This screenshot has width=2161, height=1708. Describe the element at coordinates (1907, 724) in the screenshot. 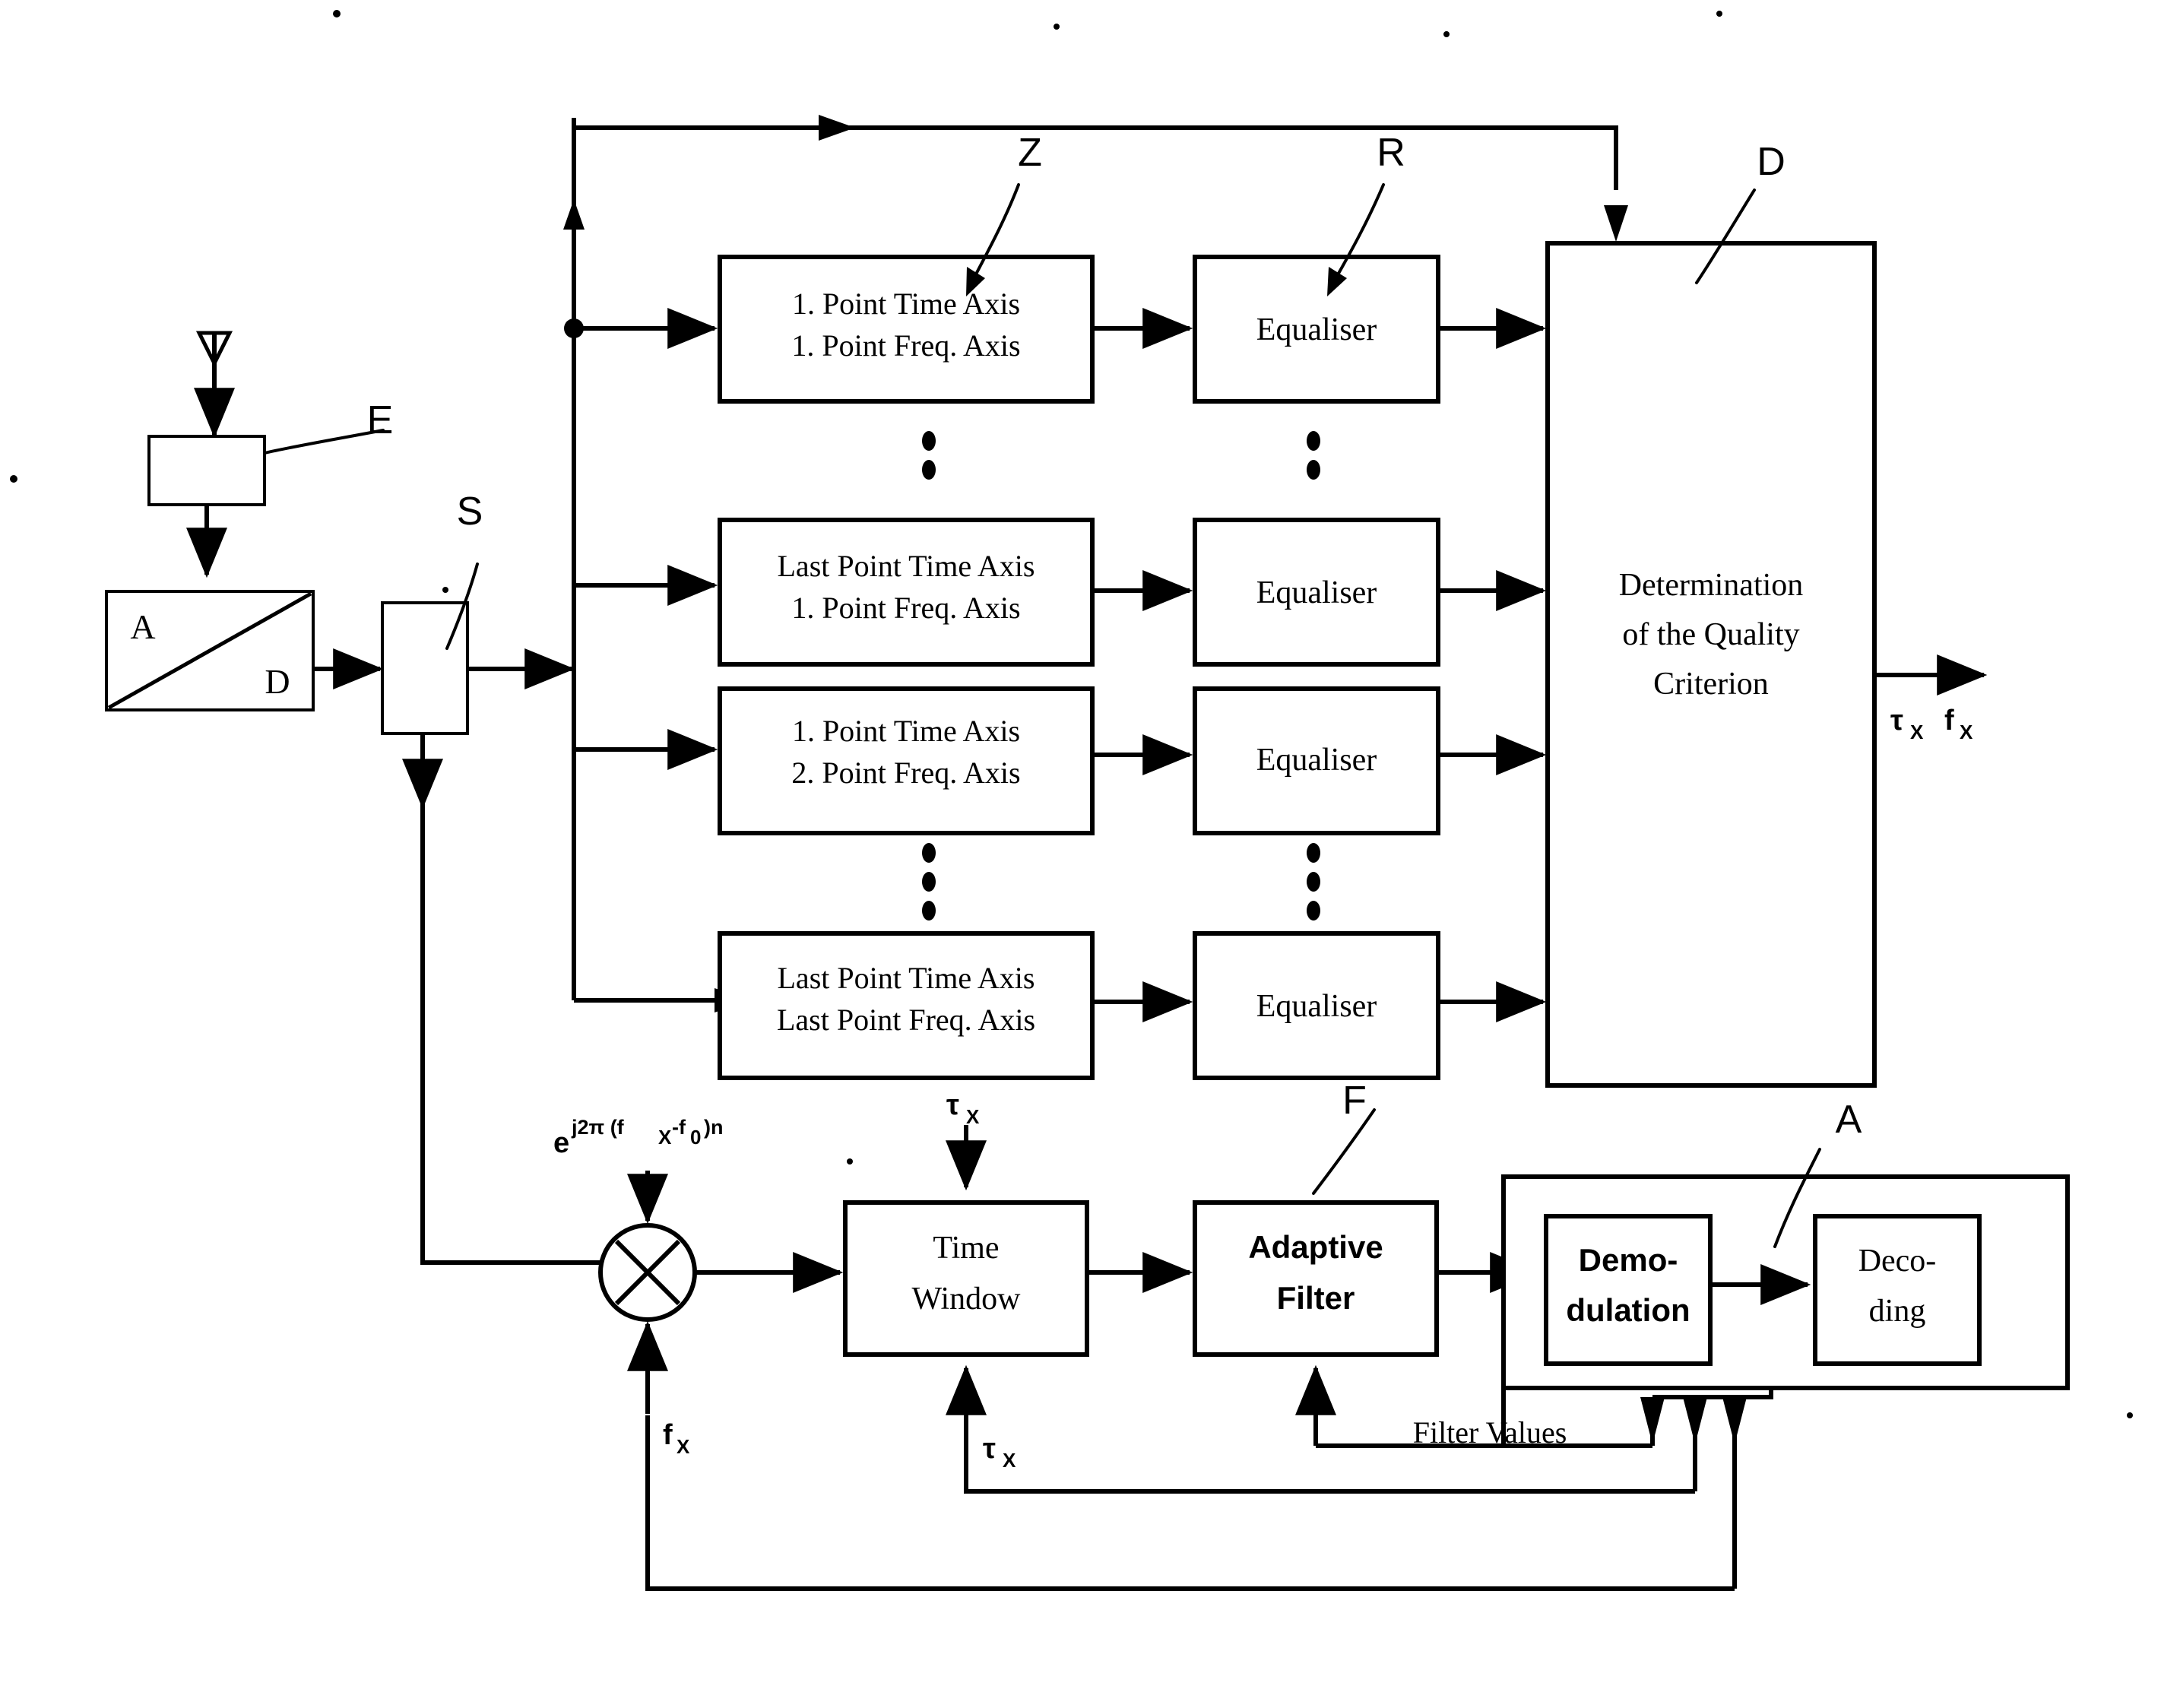

I see `output-tau-label: τ X` at that location.